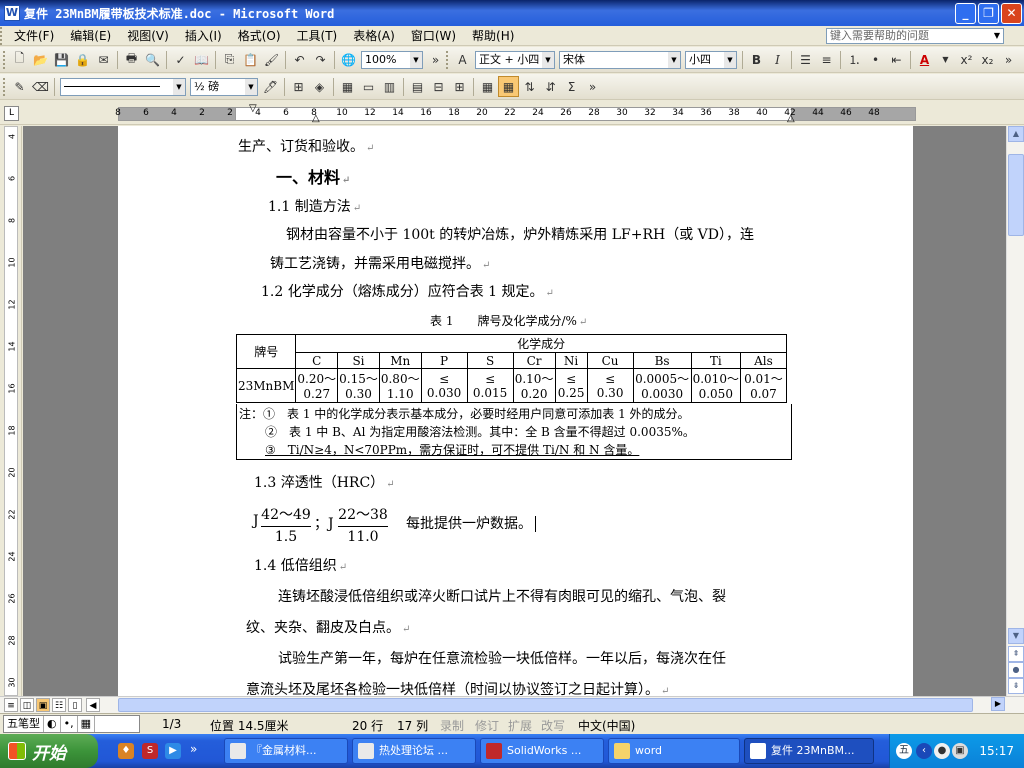  What do you see at coordinates (93, 705) in the screenshot?
I see `scroll-left-icon: ◀` at bounding box center [93, 705].